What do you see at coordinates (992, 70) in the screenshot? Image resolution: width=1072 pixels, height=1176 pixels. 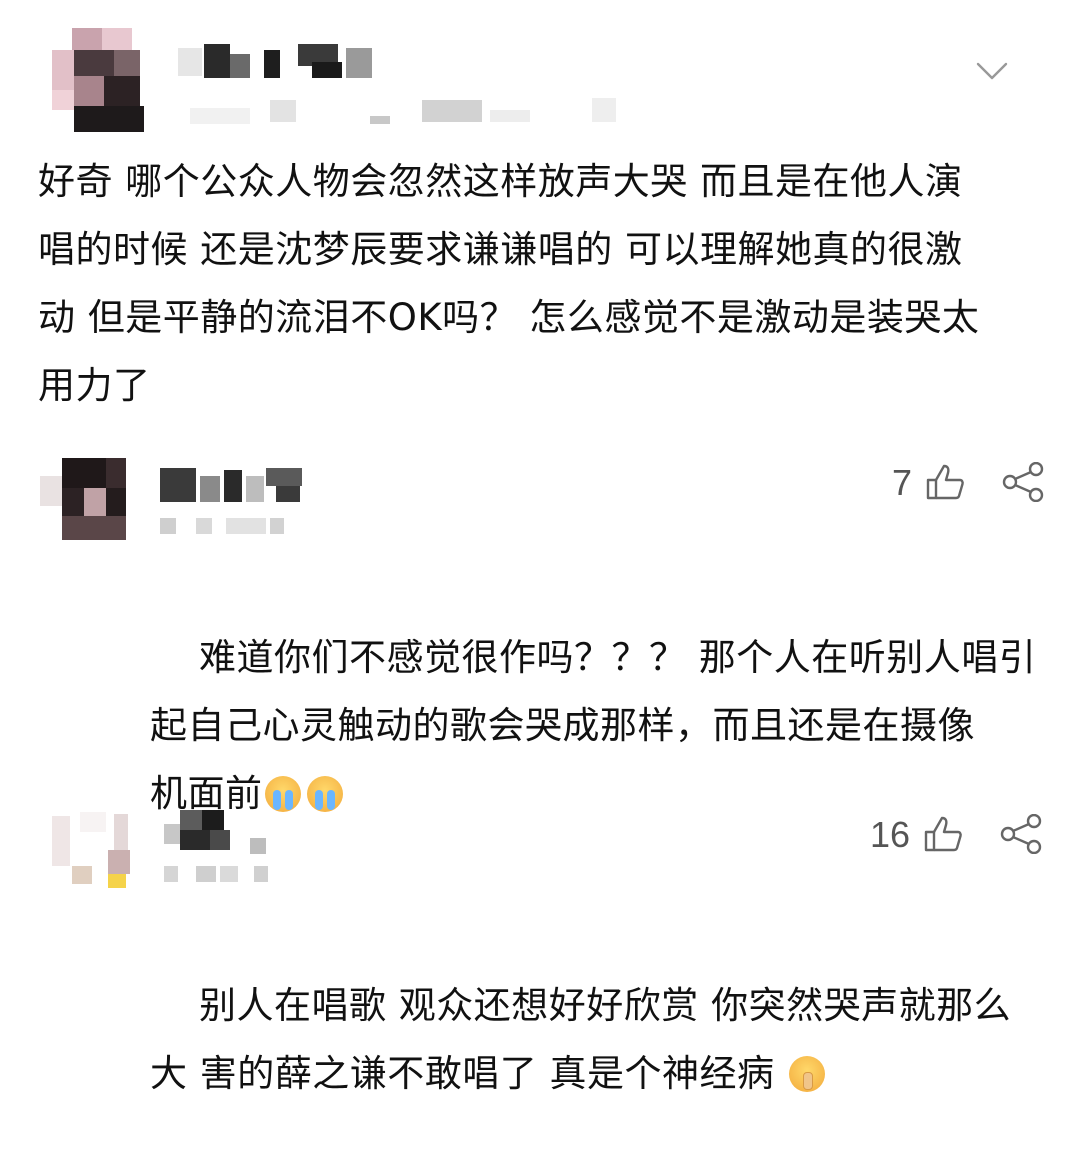 I see `chevron-down-icon` at bounding box center [992, 70].